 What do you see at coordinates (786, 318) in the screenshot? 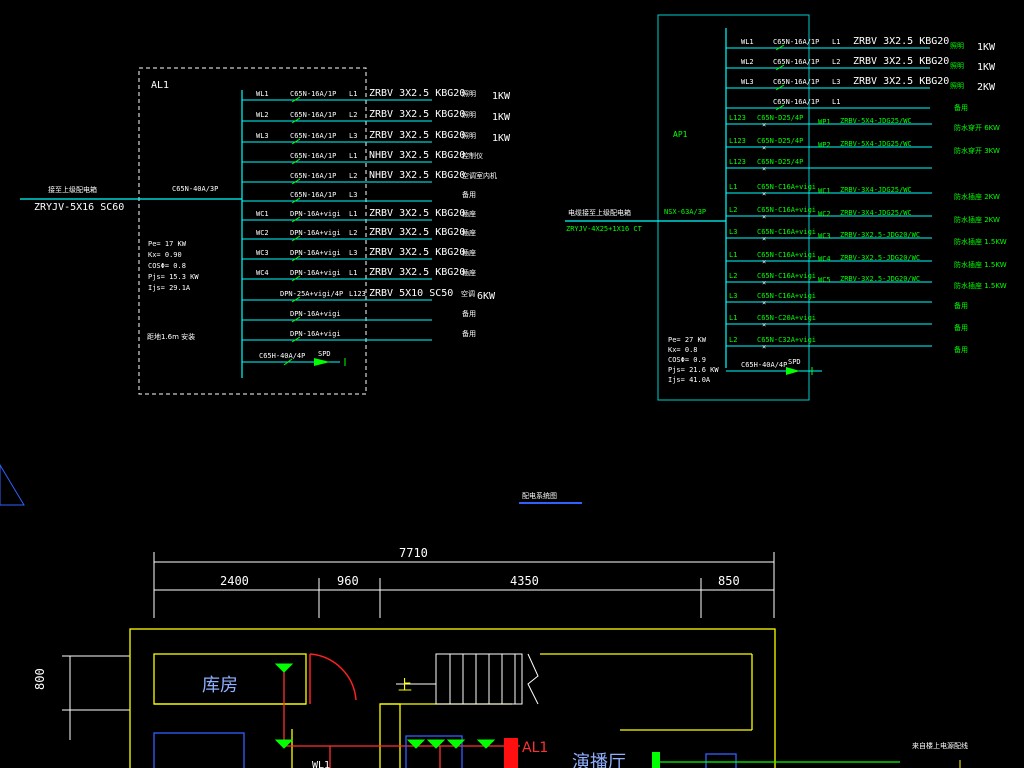
I see `ap1-row-breaker: C65N-C20A+vigi` at bounding box center [786, 318].